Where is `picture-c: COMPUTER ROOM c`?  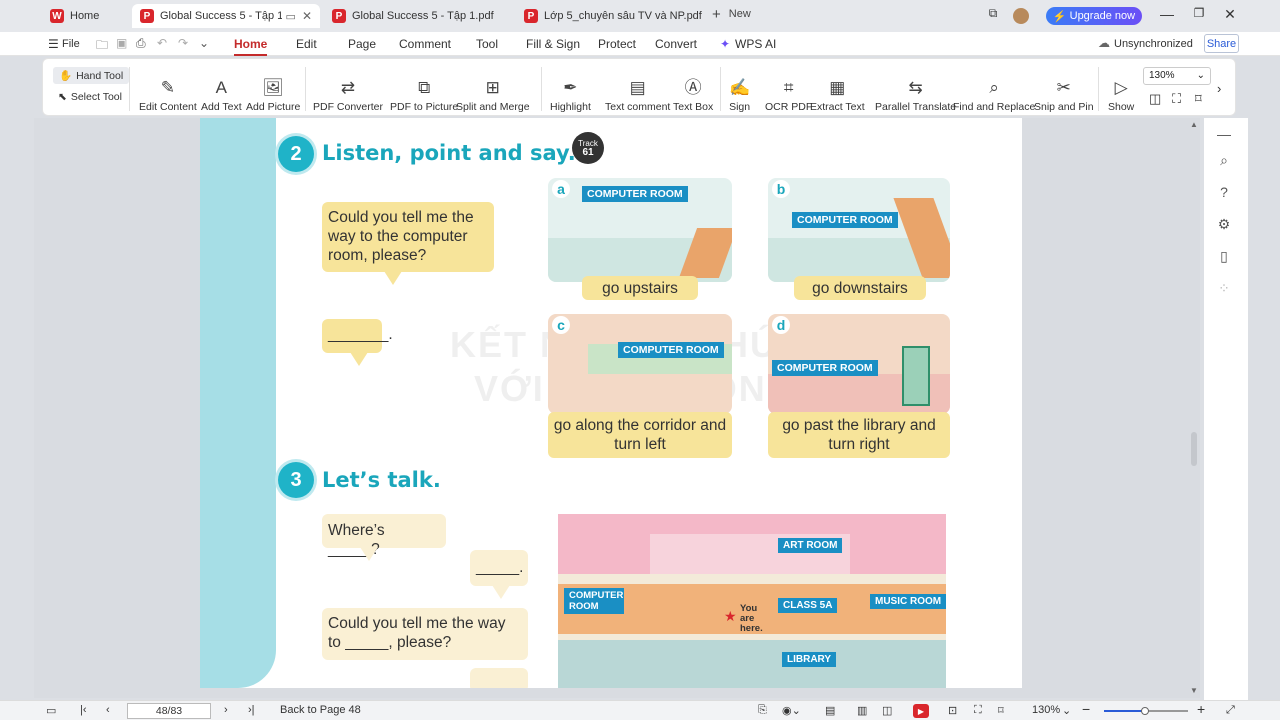
picture-c: COMPUTER ROOM c is located at coordinates (640, 364).